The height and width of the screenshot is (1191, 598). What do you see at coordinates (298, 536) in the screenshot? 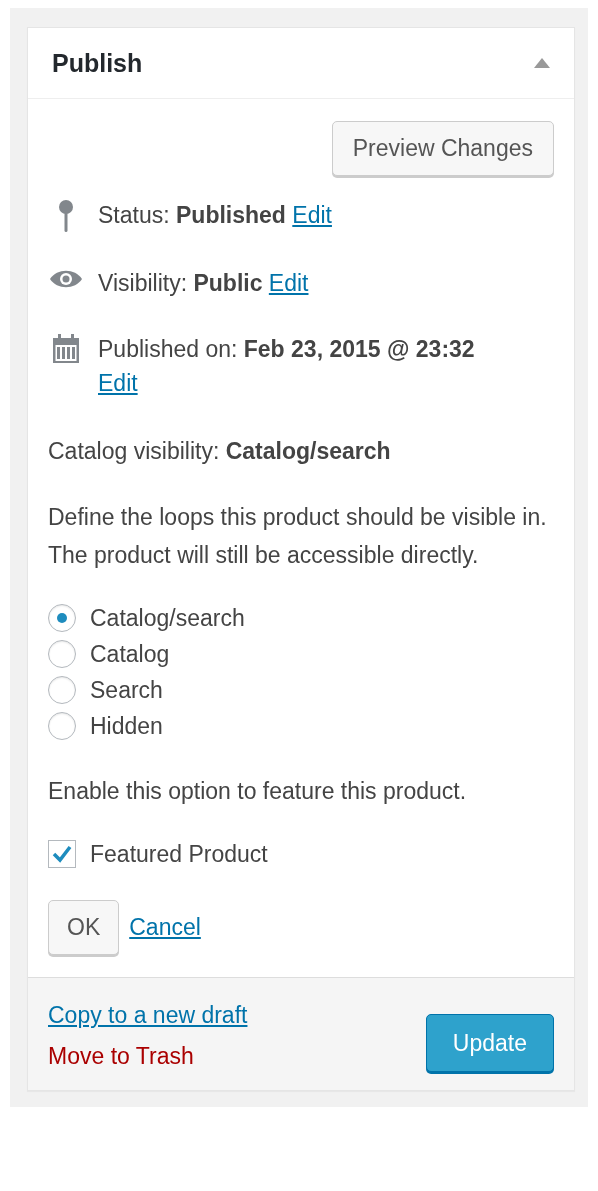
I see `description-text: Define the loops this product should be visible in. The product will still be accessible directly.` at bounding box center [298, 536].